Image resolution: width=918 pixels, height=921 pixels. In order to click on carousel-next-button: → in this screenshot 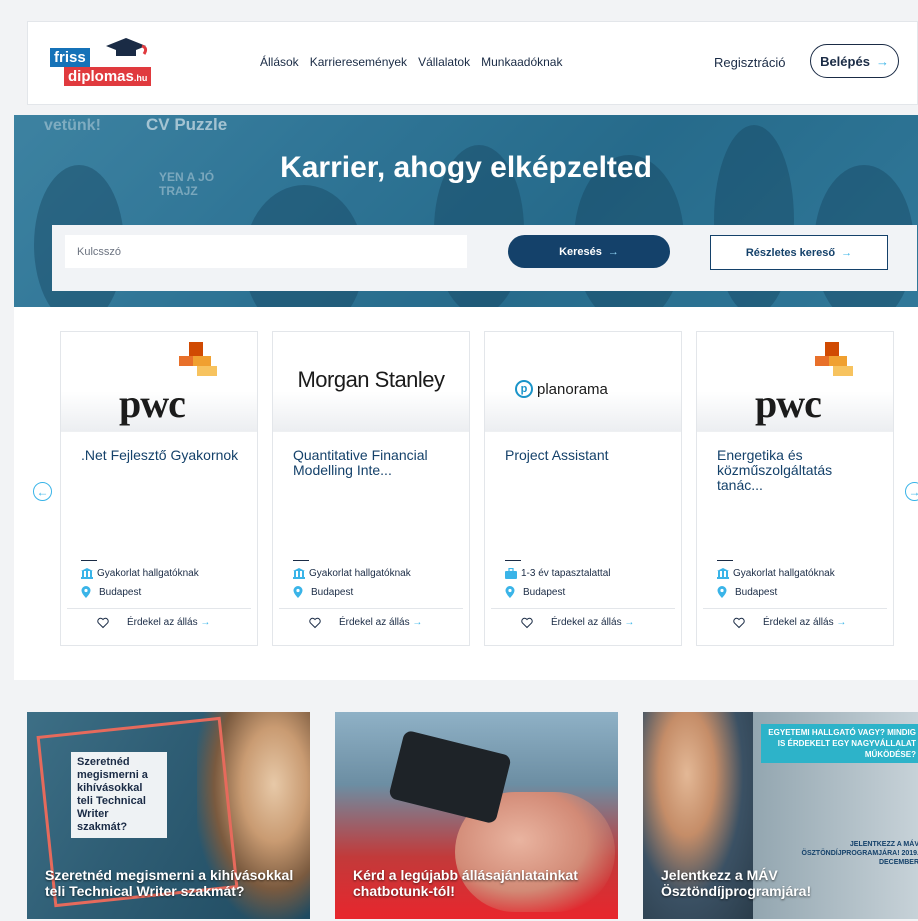, I will do `click(911, 491)`.